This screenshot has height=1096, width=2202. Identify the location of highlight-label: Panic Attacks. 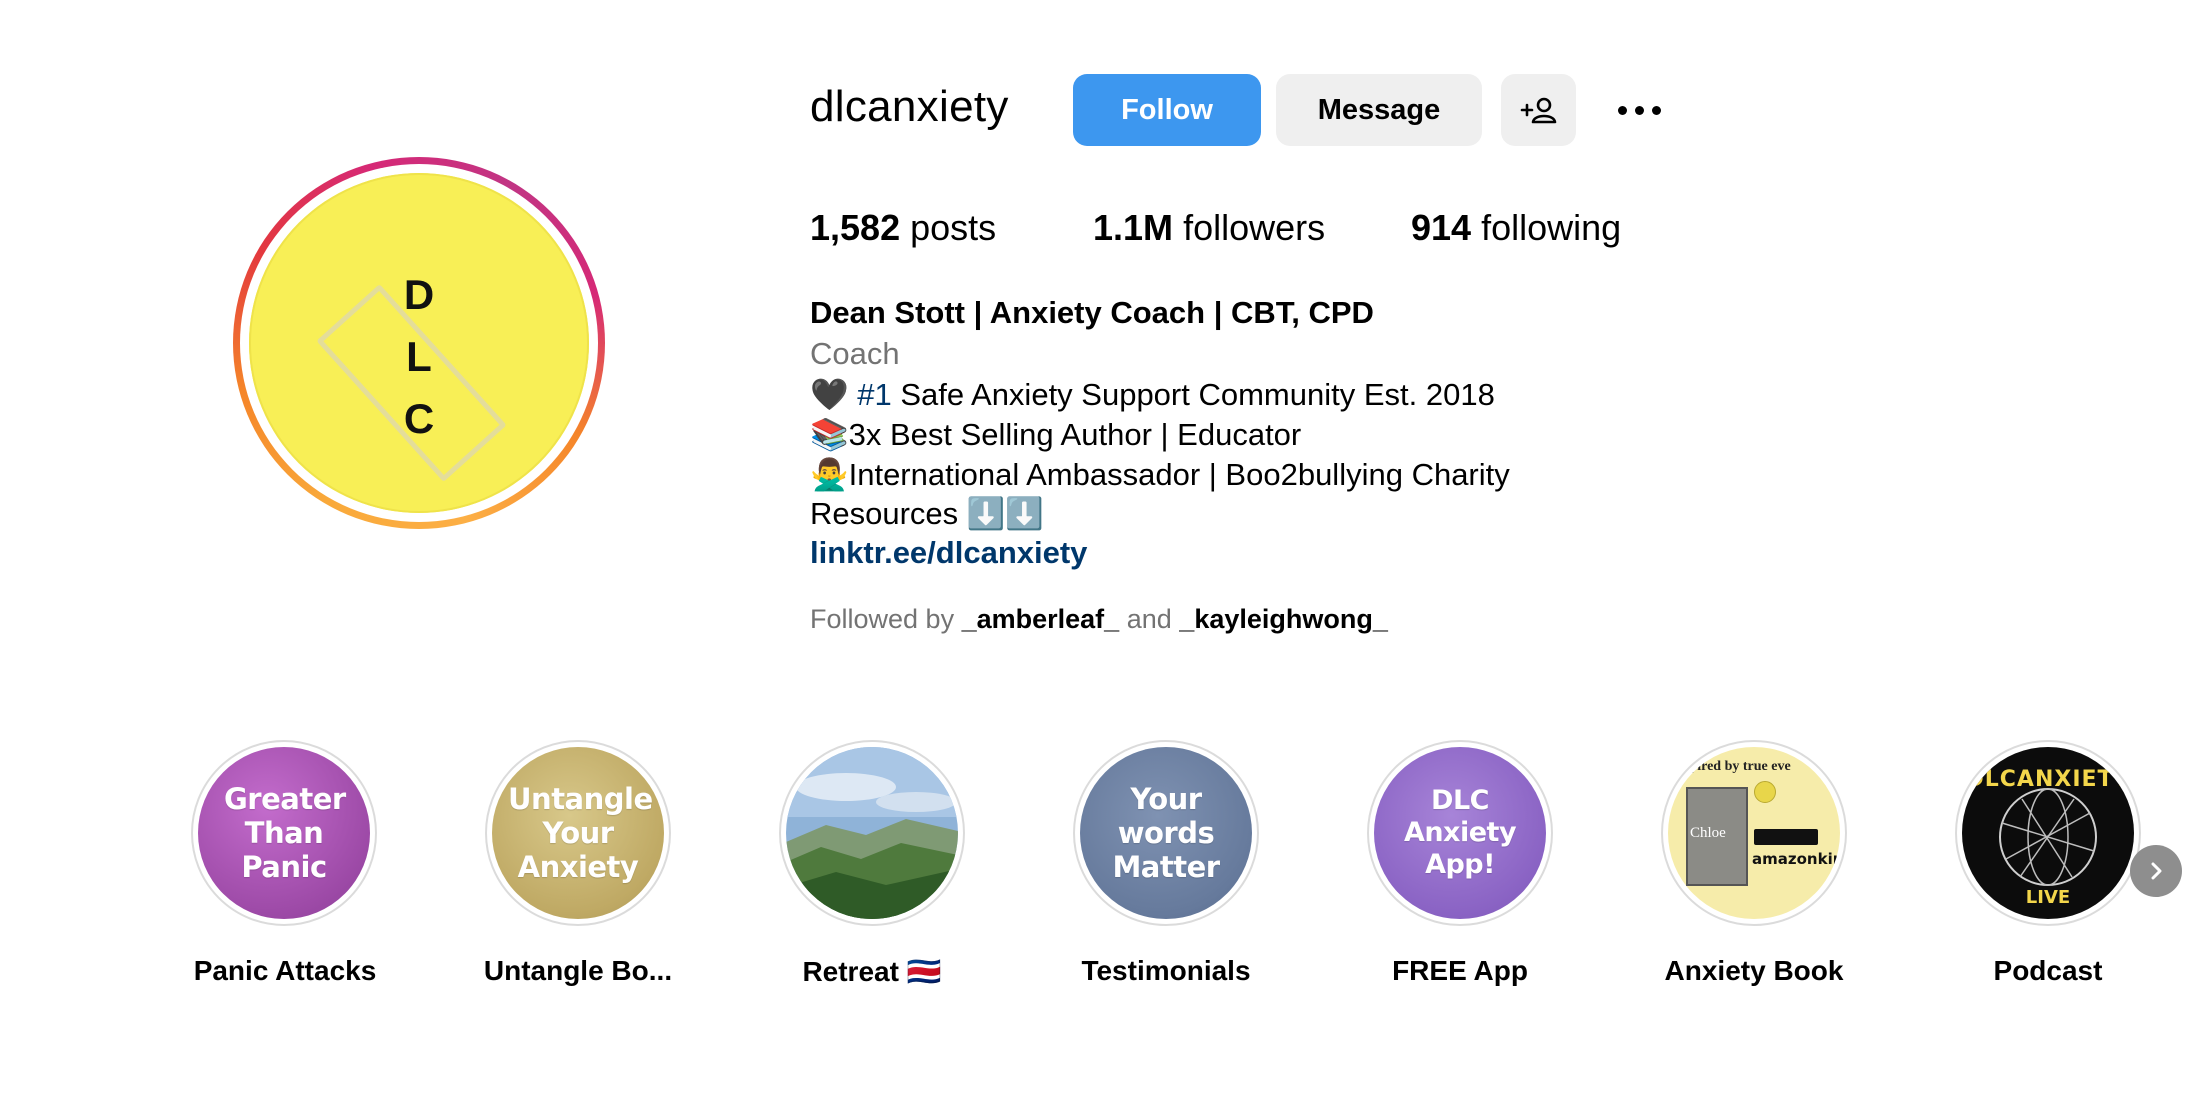
(285, 970).